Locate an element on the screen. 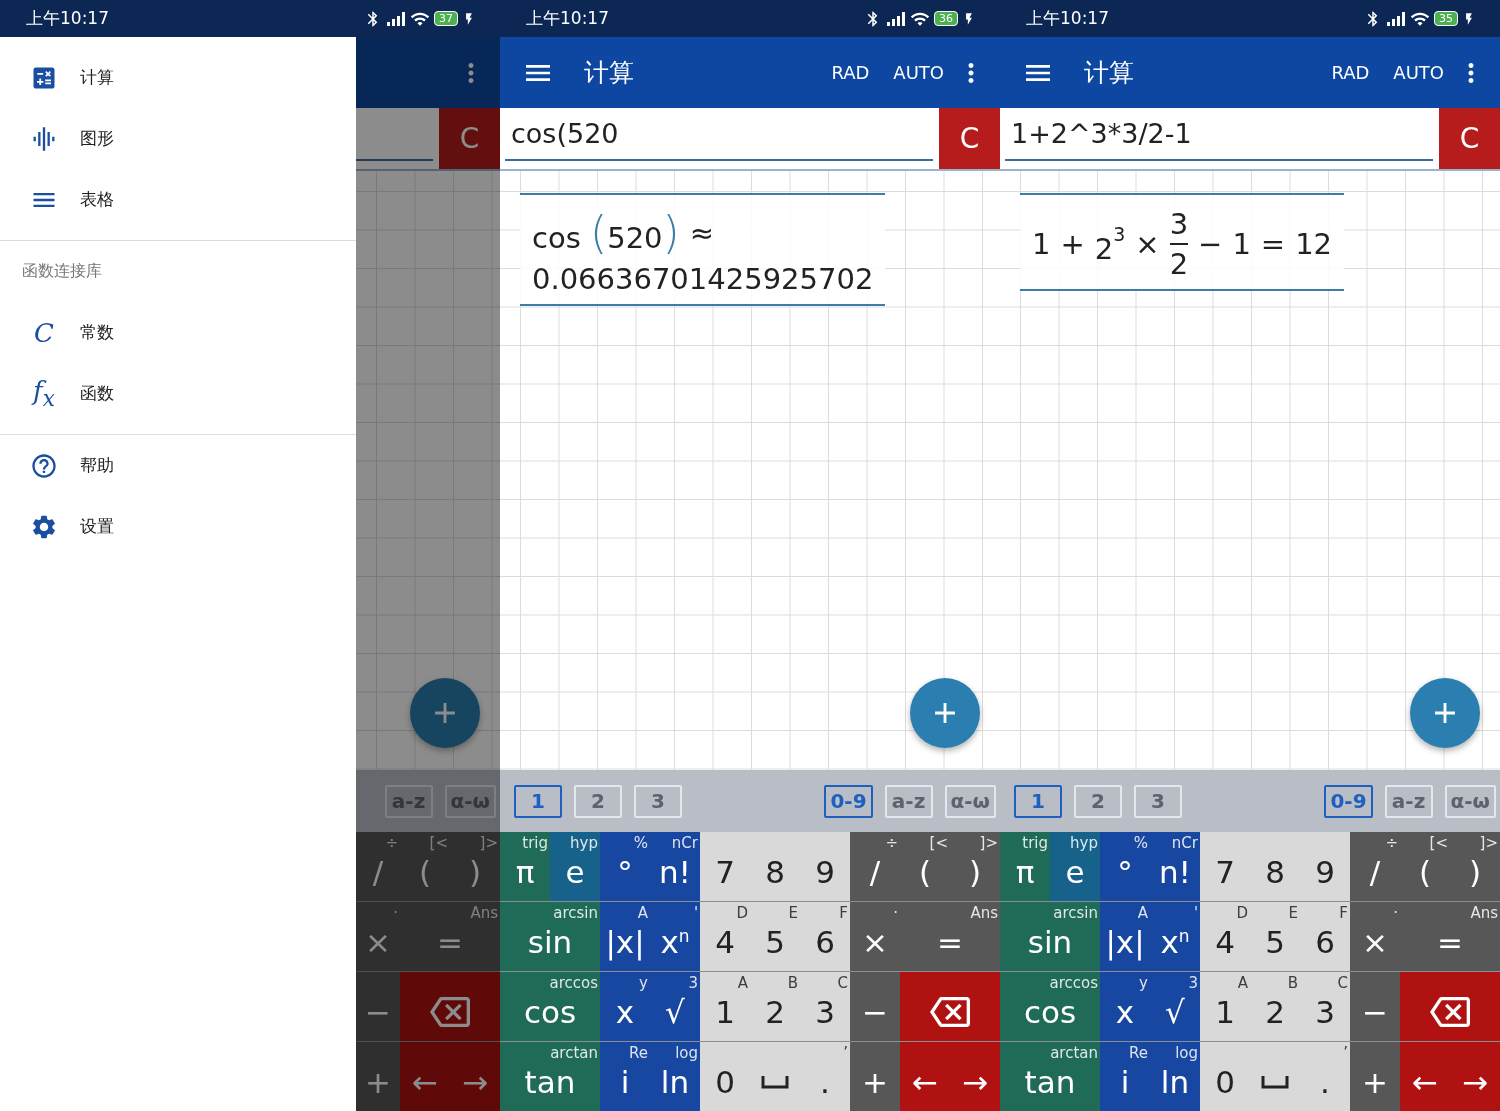 The height and width of the screenshot is (1111, 1500). drawer-item: 计算 is located at coordinates (178, 77).